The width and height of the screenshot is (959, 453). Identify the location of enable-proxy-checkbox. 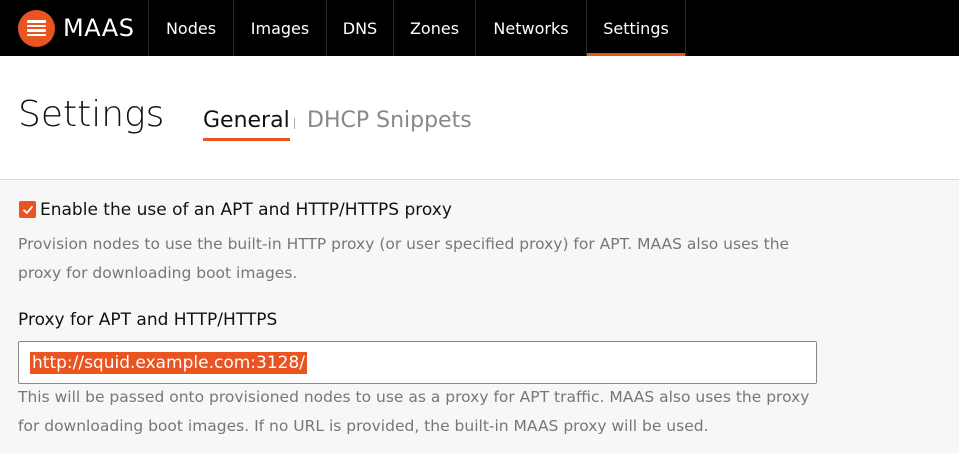
(27, 209).